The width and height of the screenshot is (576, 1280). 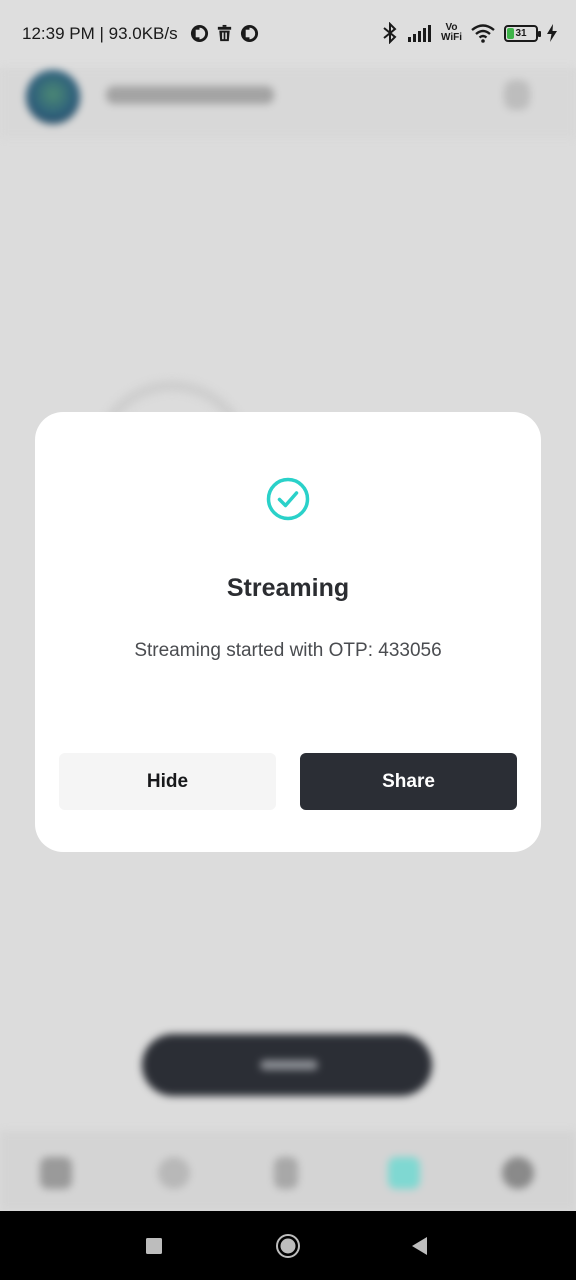 What do you see at coordinates (419, 33) in the screenshot?
I see `signal-icon` at bounding box center [419, 33].